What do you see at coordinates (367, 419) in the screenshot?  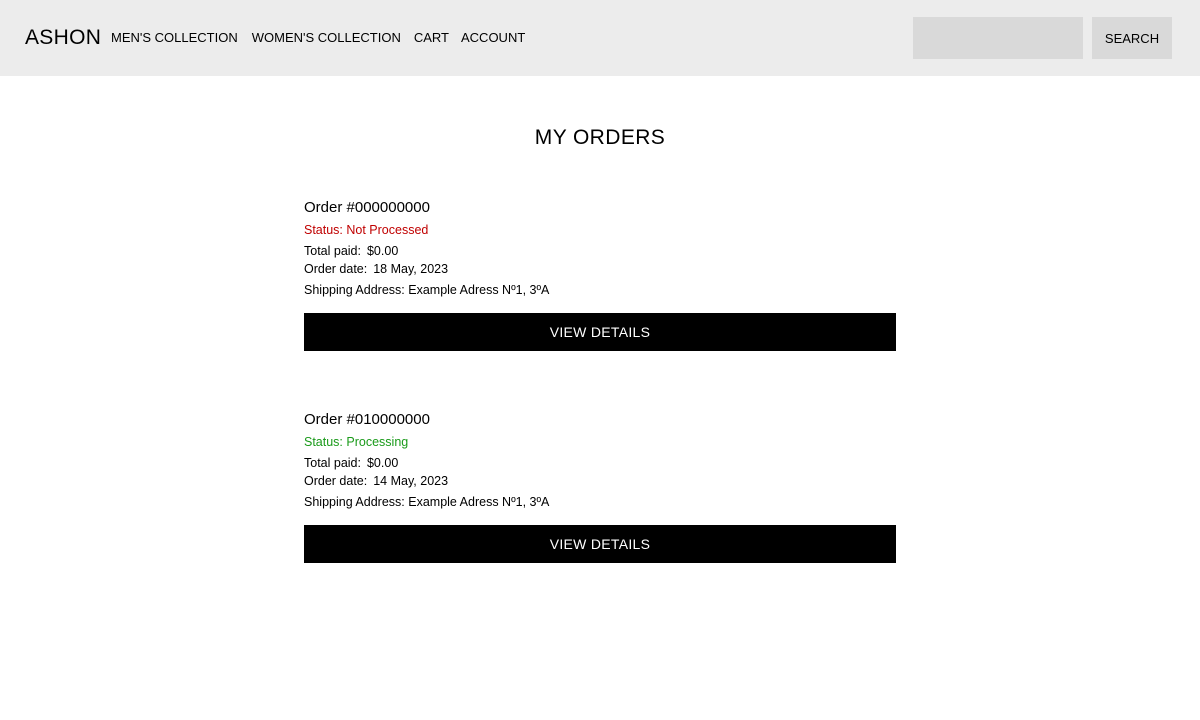 I see `order-number: Order #010000000` at bounding box center [367, 419].